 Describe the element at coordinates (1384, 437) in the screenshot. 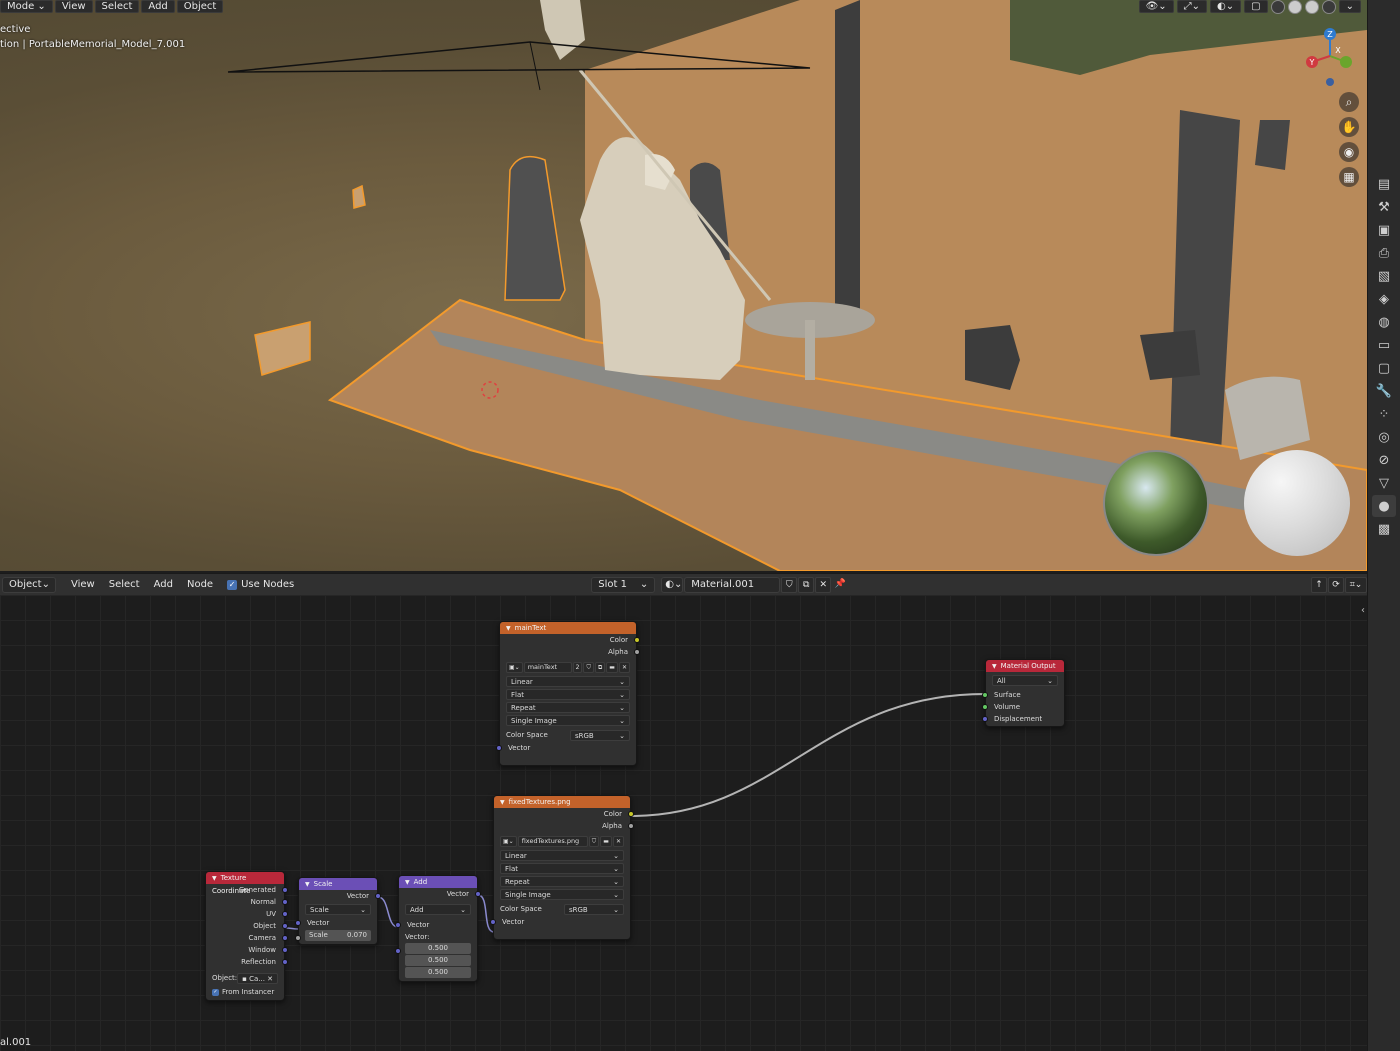

I see `physics-tab-icon: ◎` at that location.